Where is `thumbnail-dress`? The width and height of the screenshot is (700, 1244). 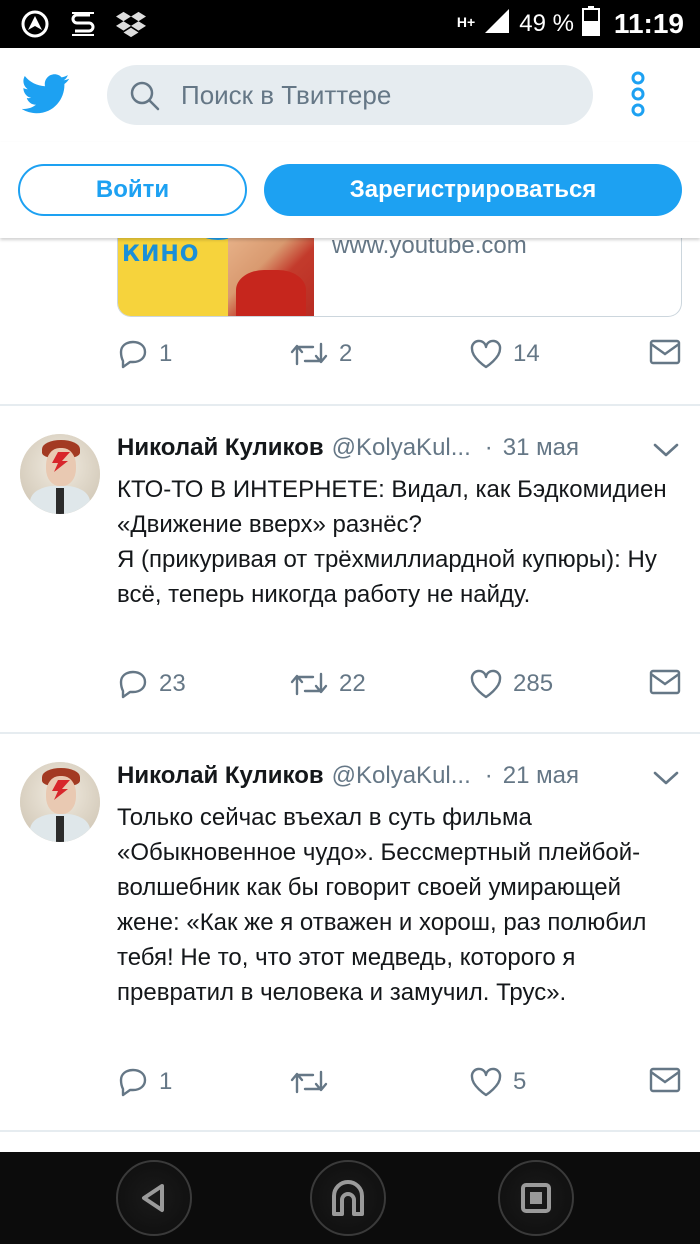
thumbnail-dress is located at coordinates (271, 293).